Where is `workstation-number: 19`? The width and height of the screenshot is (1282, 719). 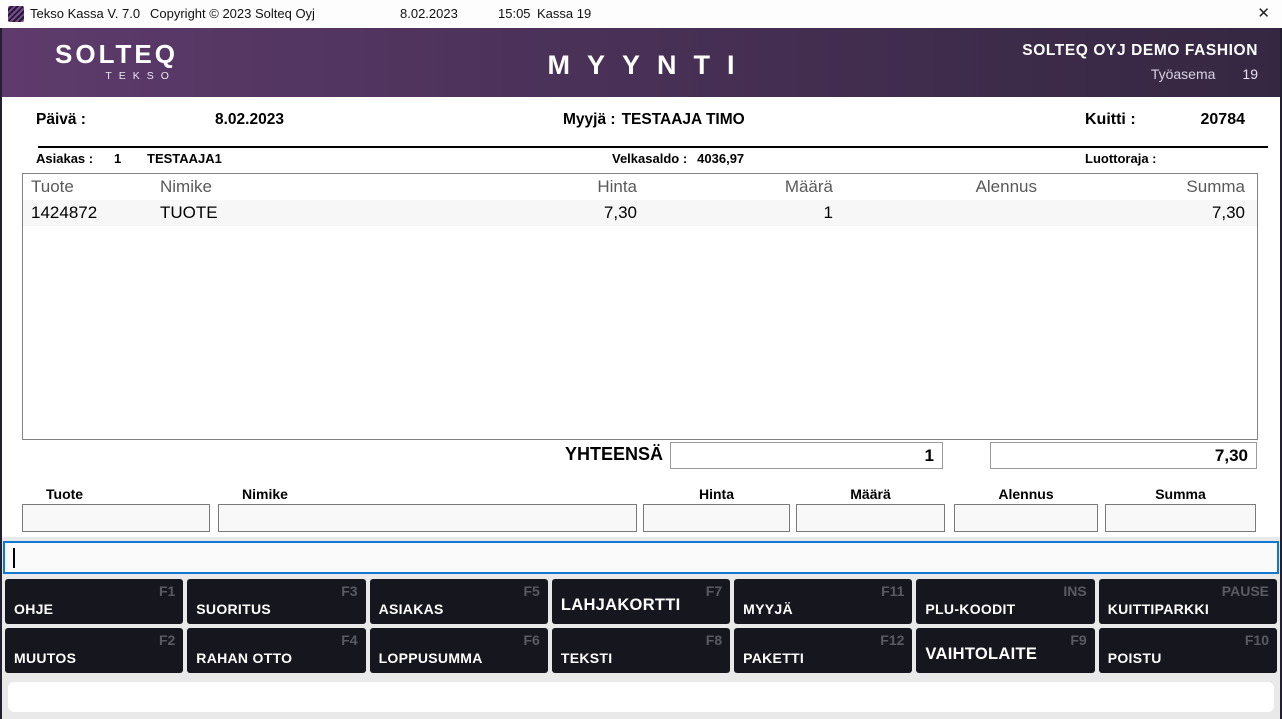
workstation-number: 19 is located at coordinates (1250, 74).